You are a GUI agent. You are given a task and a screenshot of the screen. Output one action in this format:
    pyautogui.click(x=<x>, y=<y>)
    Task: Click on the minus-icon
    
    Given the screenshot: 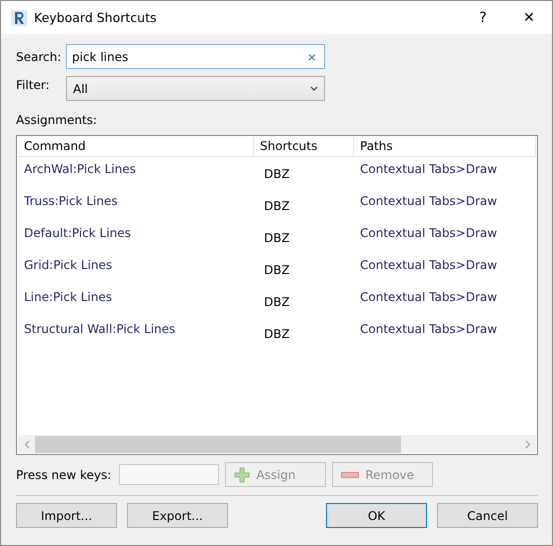 What is the action you would take?
    pyautogui.click(x=350, y=474)
    